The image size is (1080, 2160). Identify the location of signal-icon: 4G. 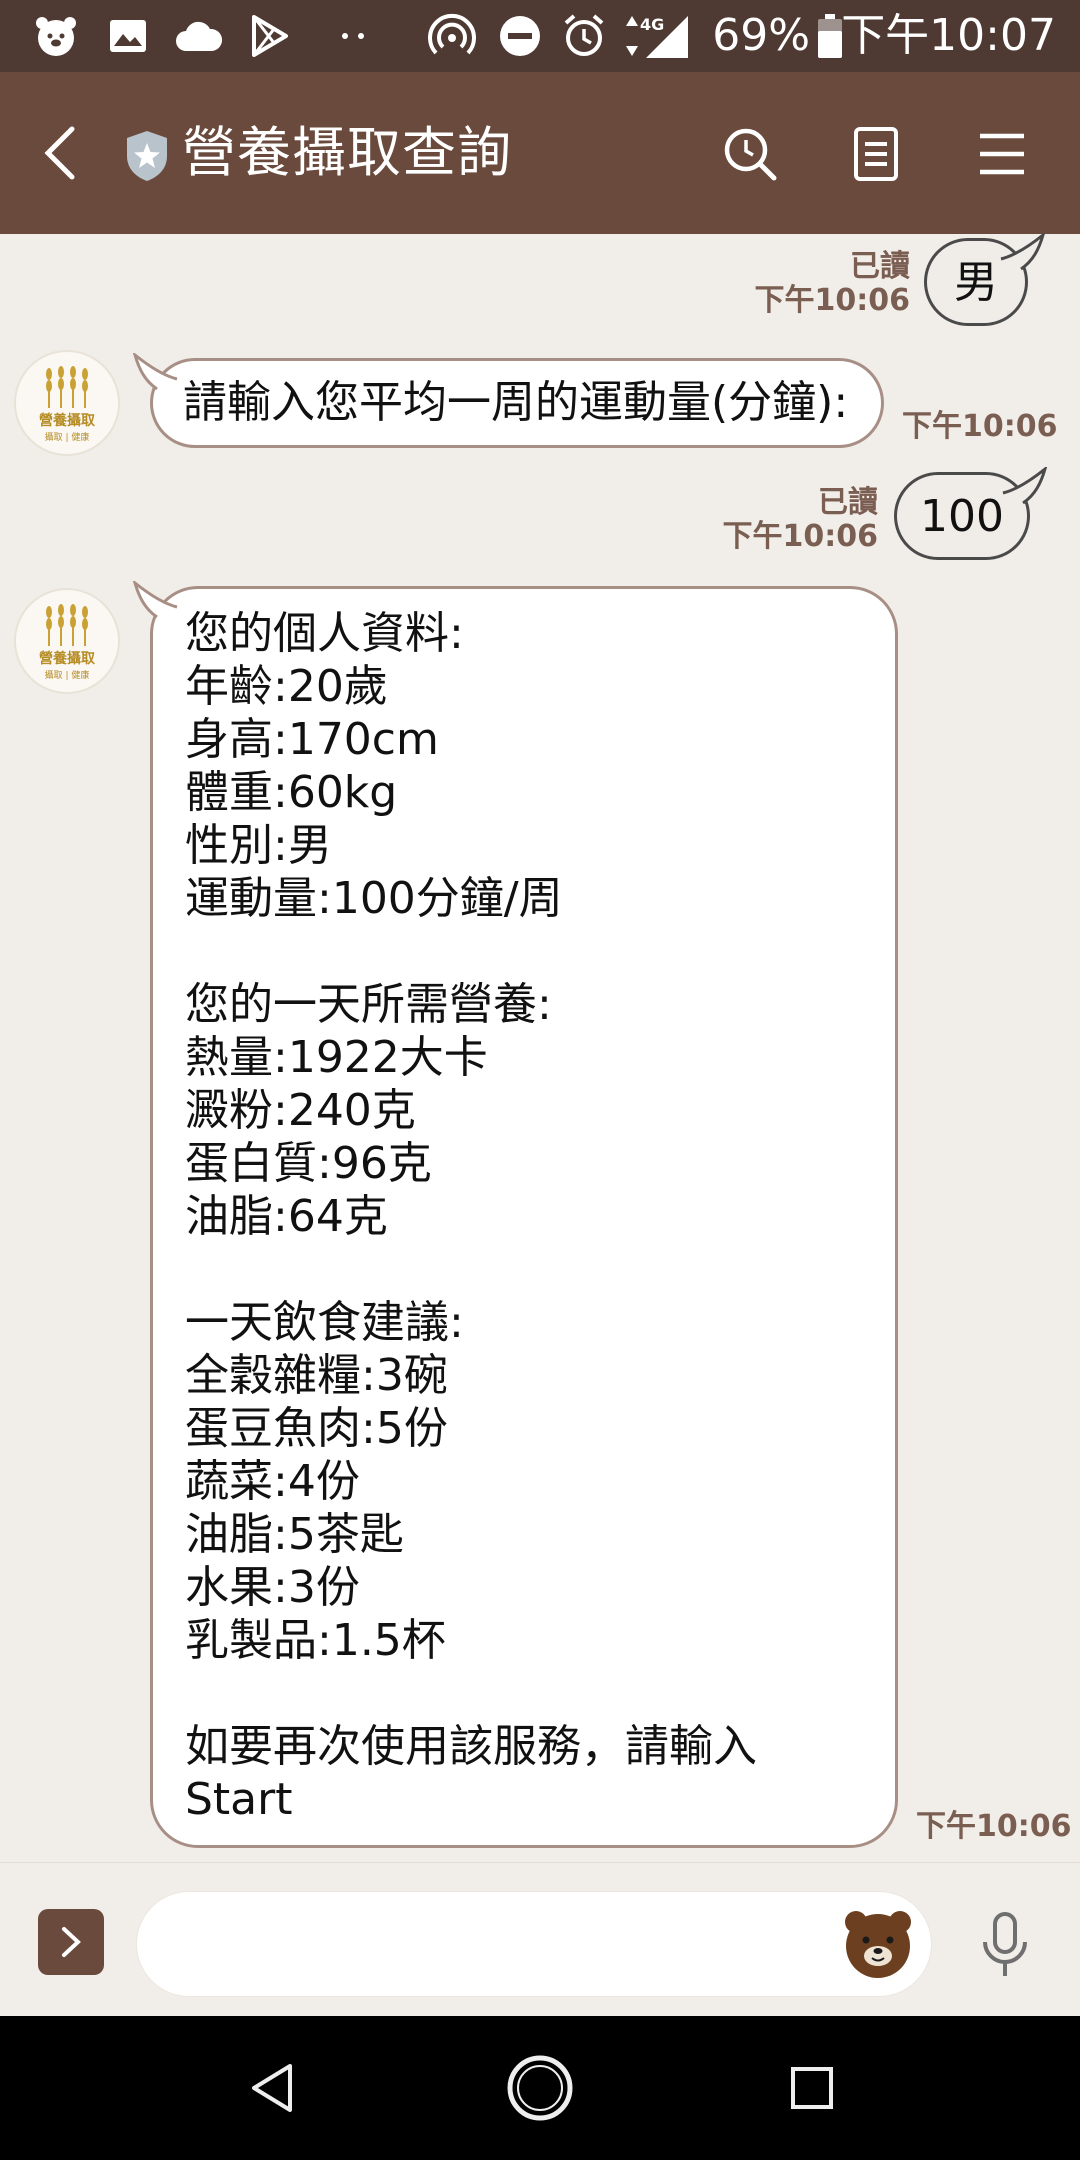
(657, 36).